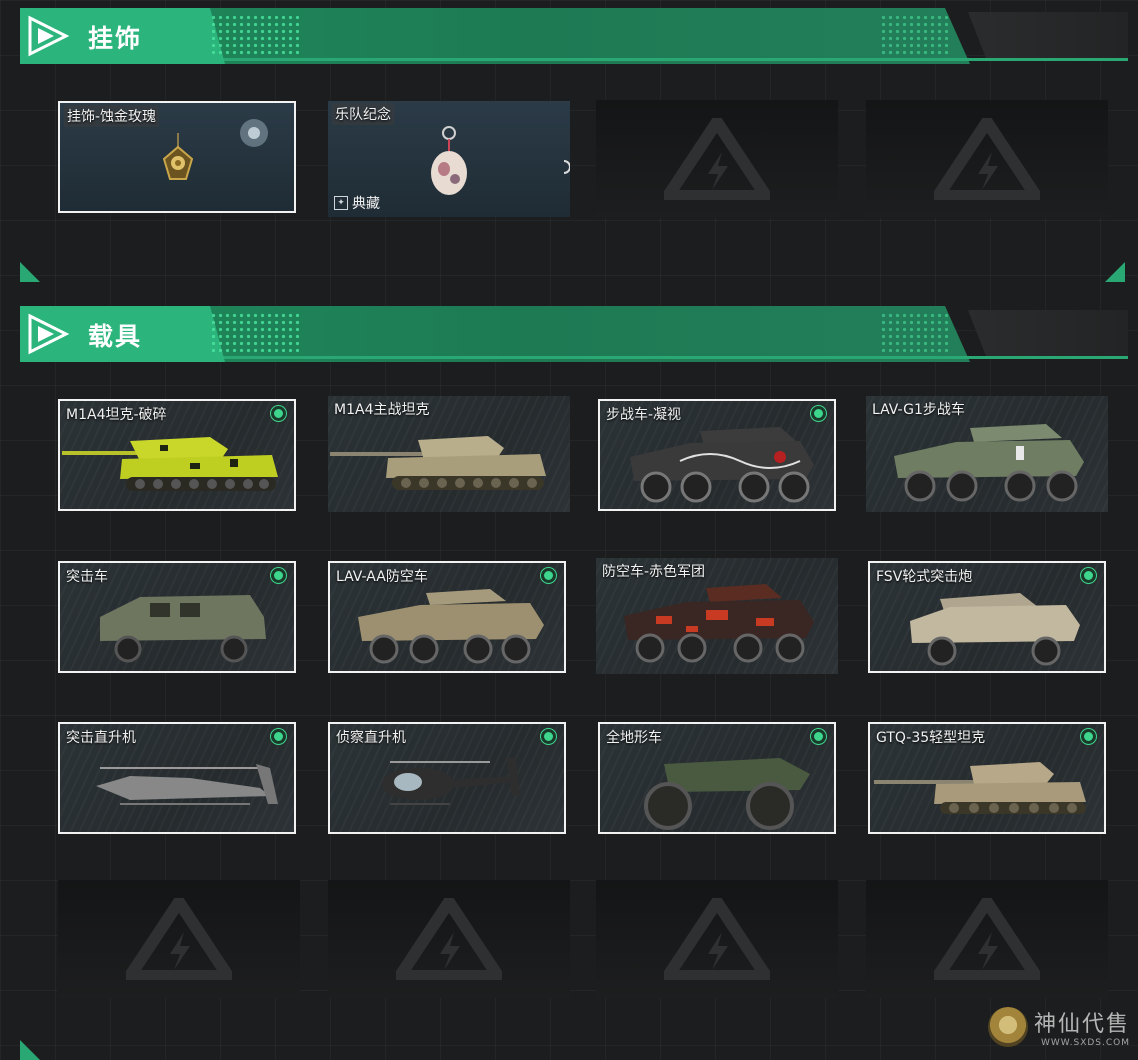 The height and width of the screenshot is (1060, 1138). Describe the element at coordinates (931, 738) in the screenshot. I see `vehicle-label: GTQ-35轻型坦克` at that location.